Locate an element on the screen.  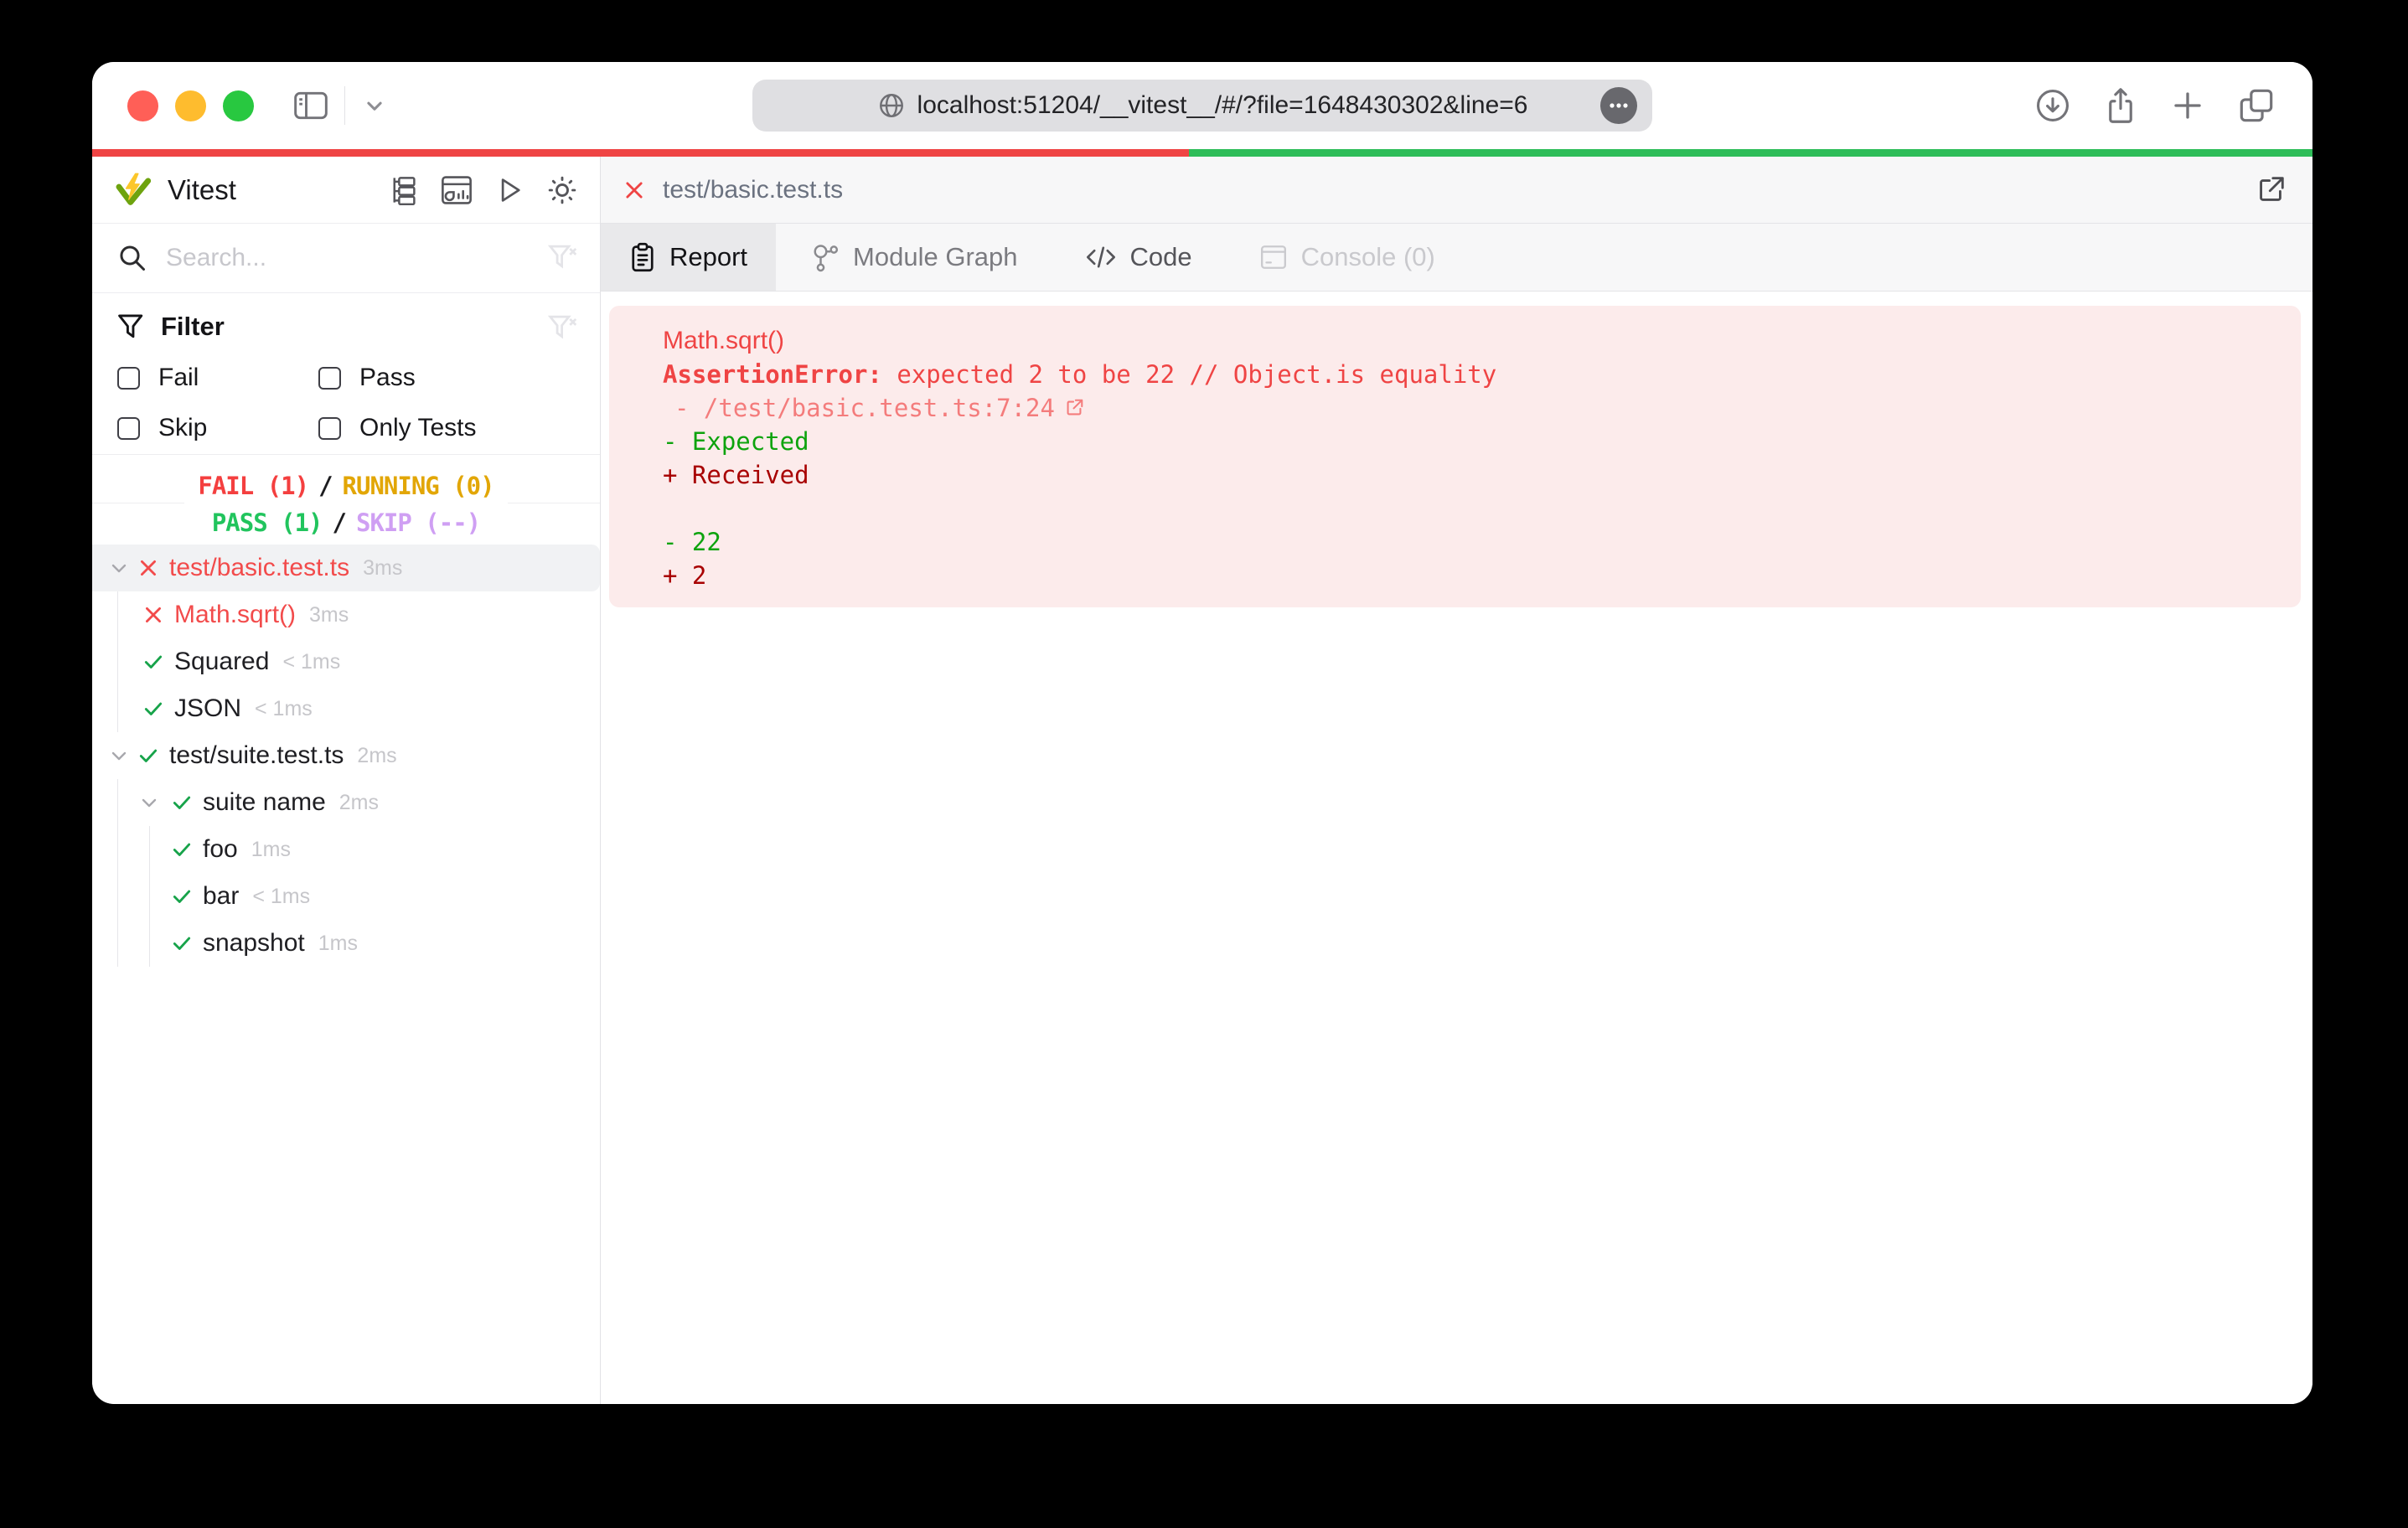
run-all-icon is located at coordinates (509, 190).